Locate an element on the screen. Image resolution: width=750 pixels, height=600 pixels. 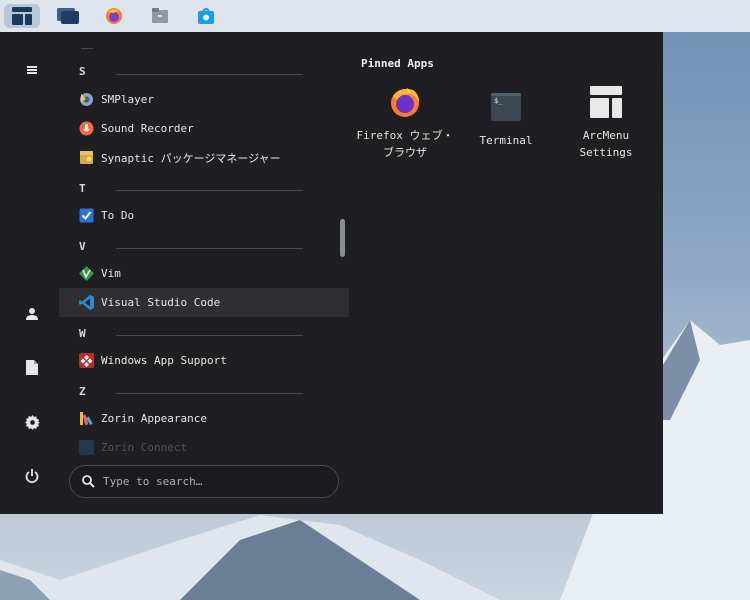
app-label: To Do is located at coordinates (118, 215).